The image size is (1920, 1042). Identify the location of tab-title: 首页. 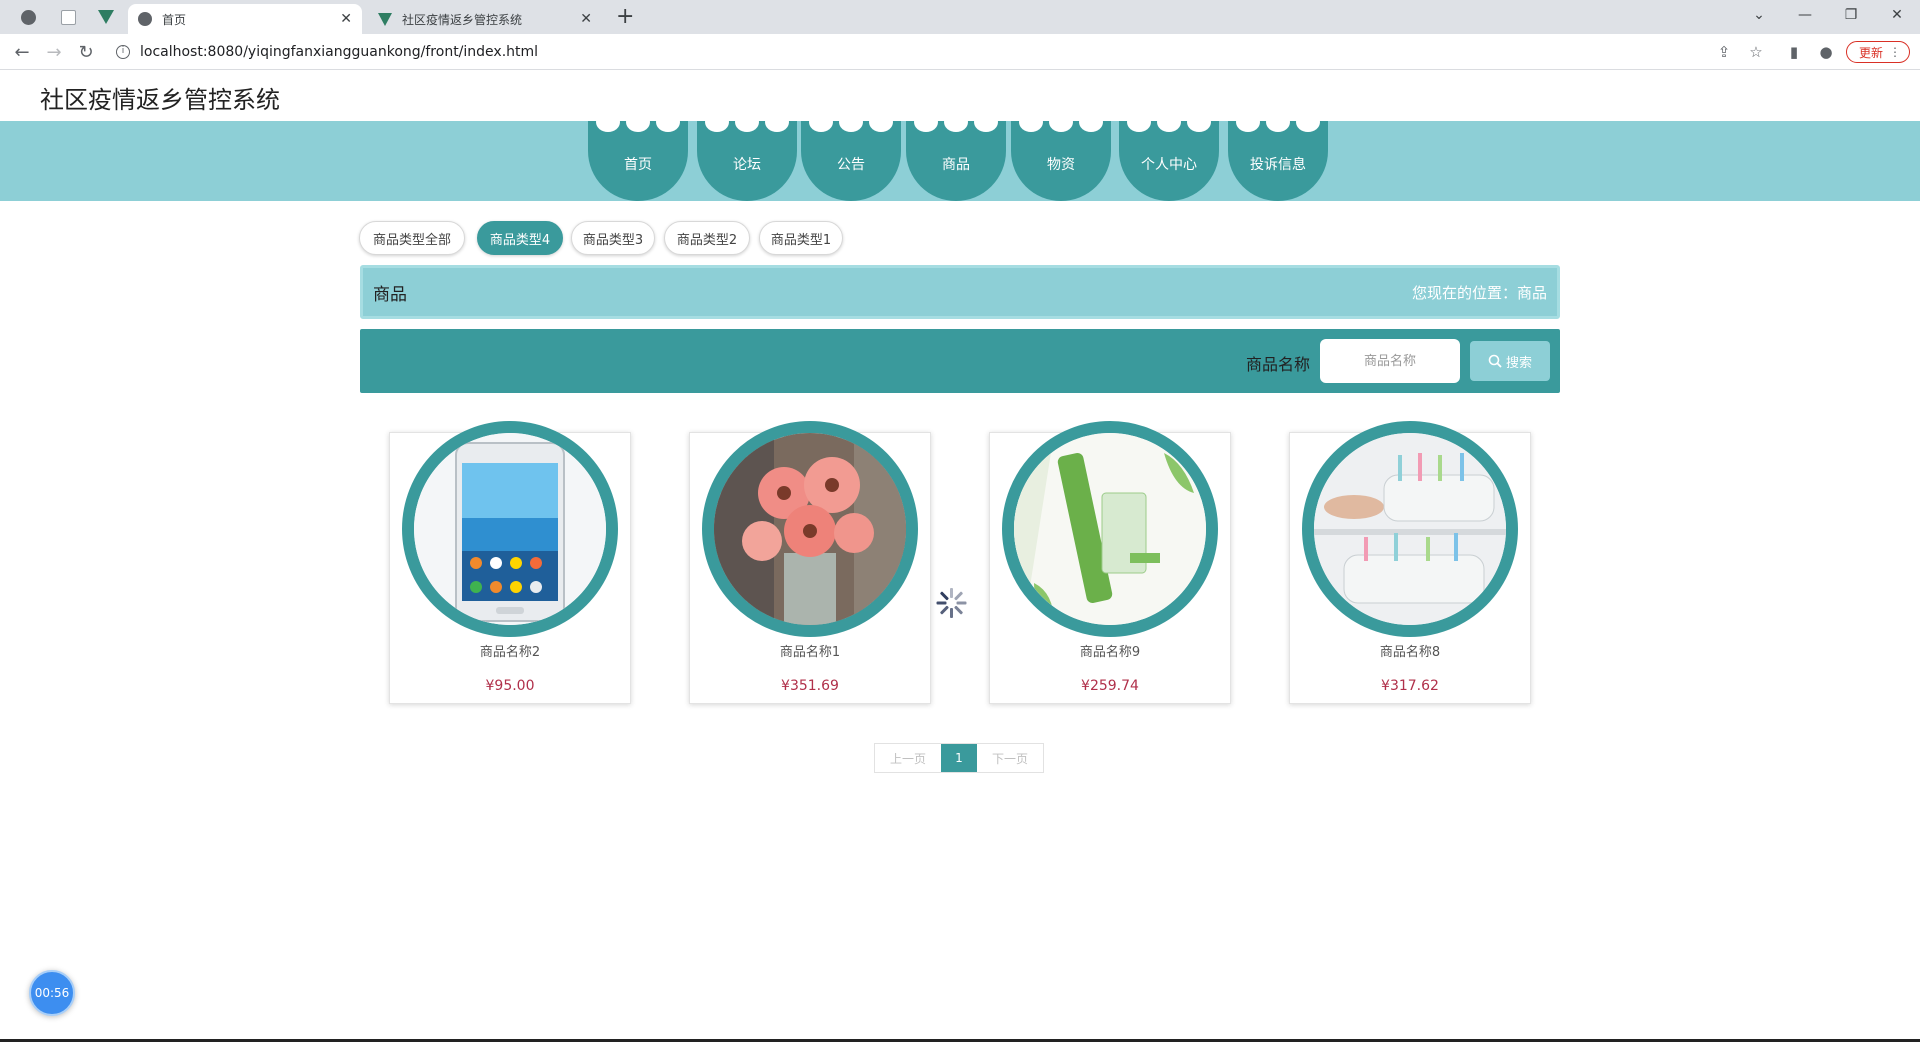
(174, 19).